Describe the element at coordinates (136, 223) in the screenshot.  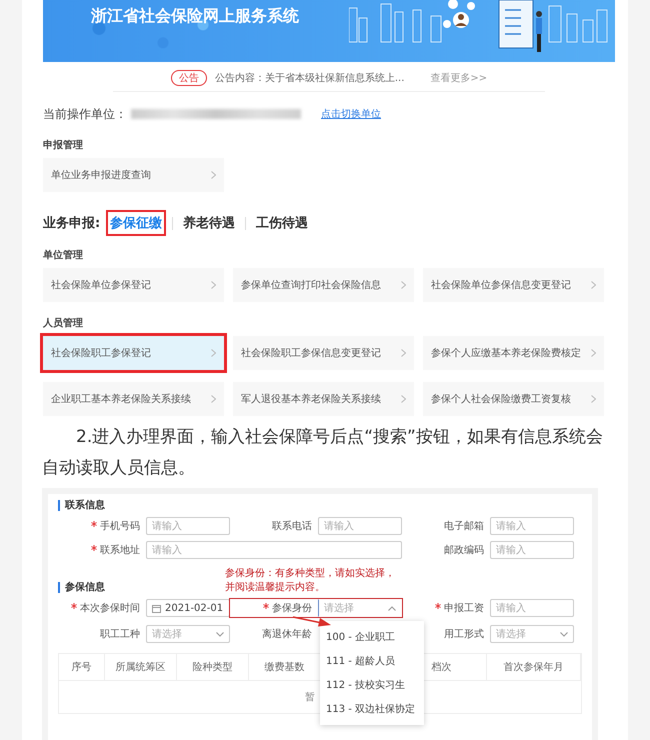
I see `tab: 参保征缴` at that location.